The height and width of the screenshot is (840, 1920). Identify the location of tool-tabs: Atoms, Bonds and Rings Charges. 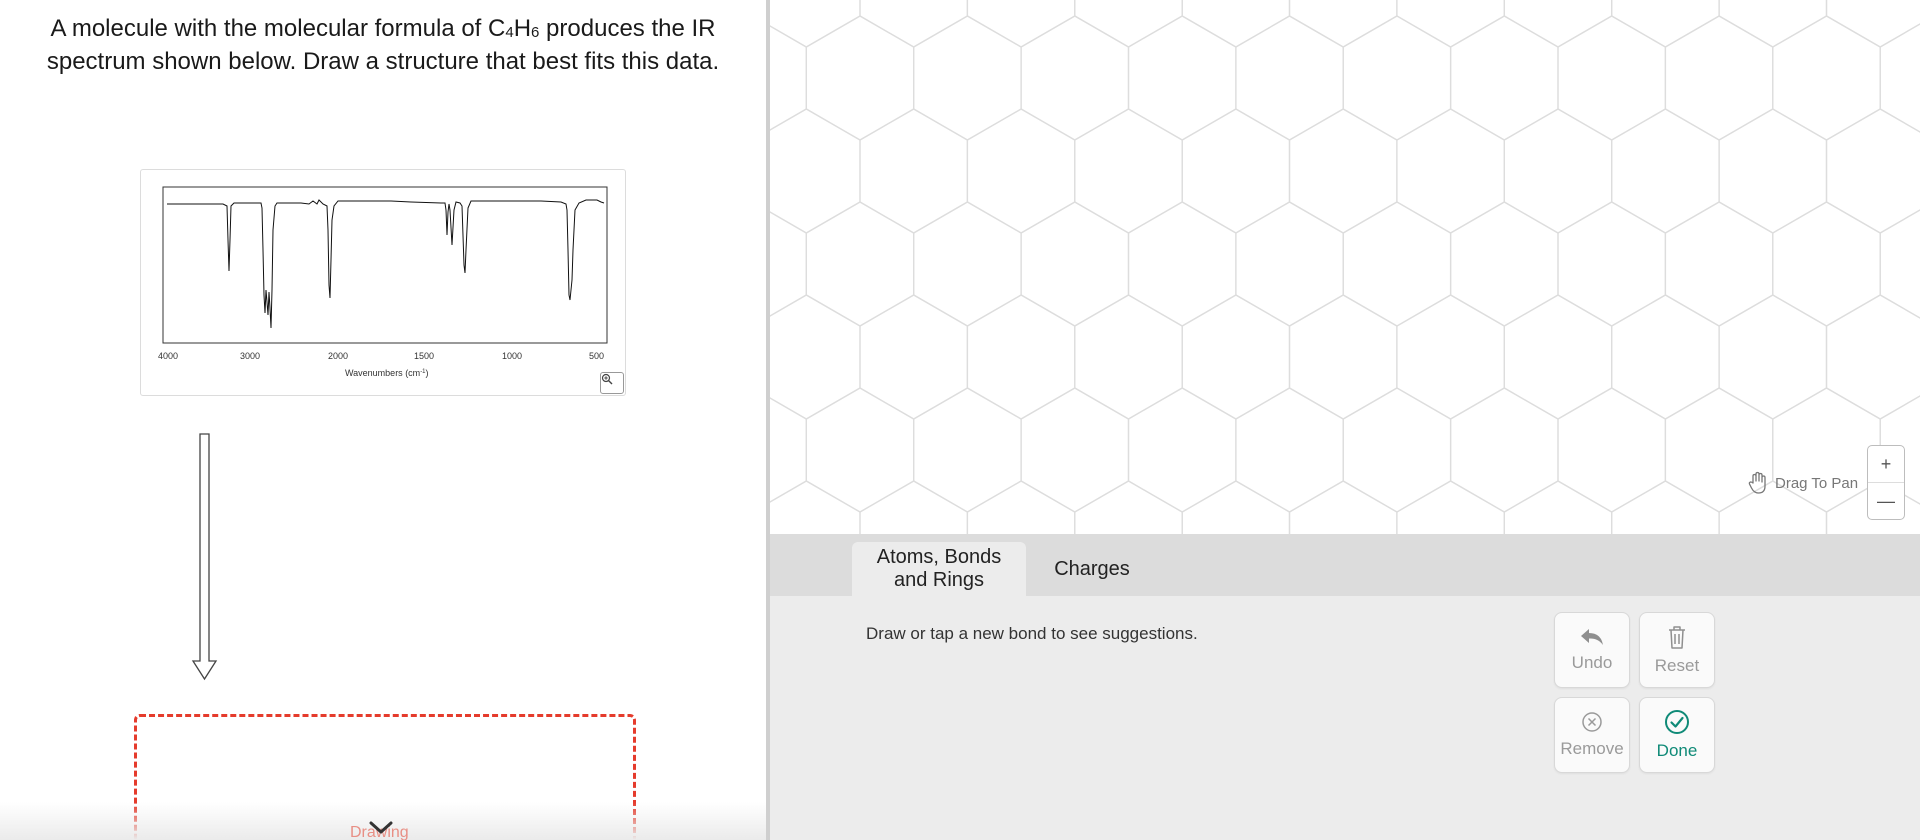
(1345, 565).